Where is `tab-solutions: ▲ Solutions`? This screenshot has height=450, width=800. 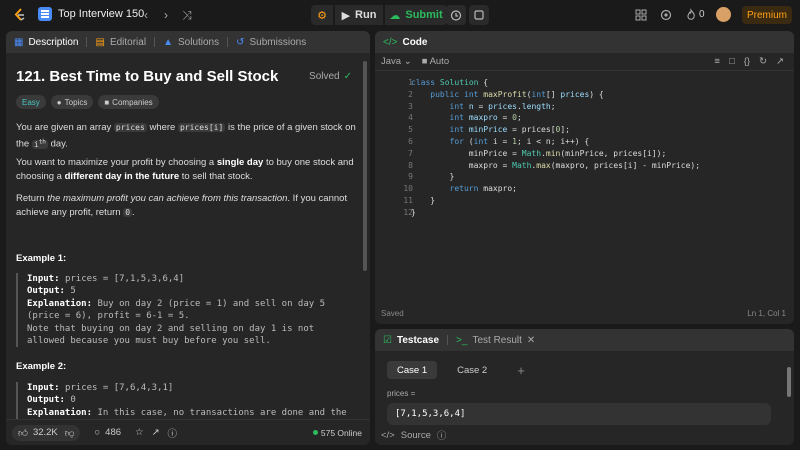 tab-solutions: ▲ Solutions is located at coordinates (191, 42).